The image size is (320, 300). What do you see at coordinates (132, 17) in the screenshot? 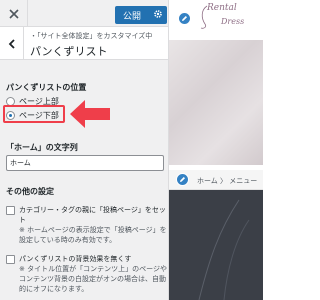
I see `publish-label: 公開` at bounding box center [132, 17].